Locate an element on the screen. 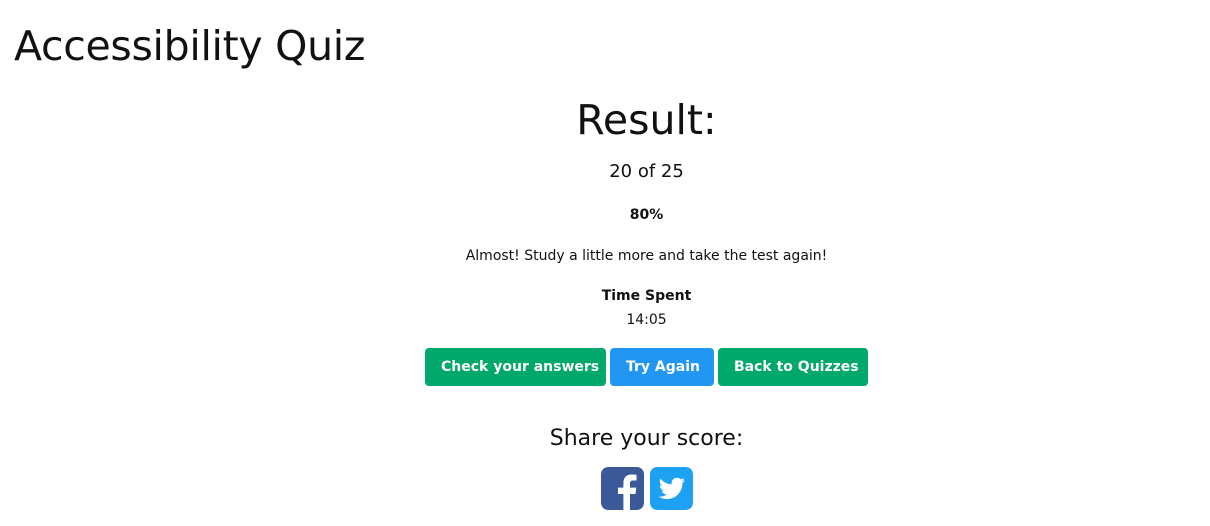 The image size is (1210, 526). back-to-quizzes-button: Back to Quizzes is located at coordinates (793, 367).